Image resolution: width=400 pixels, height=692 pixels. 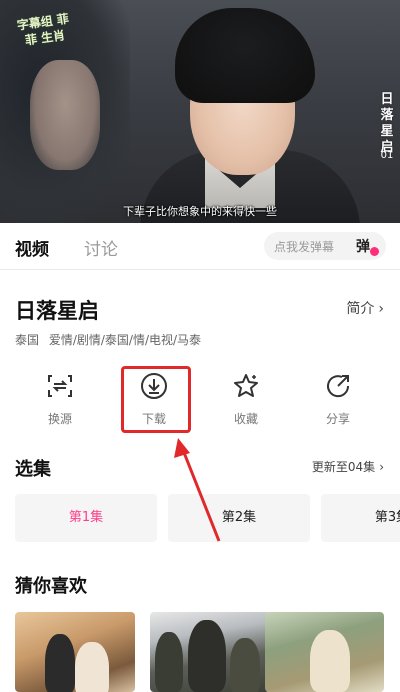 What do you see at coordinates (363, 247) in the screenshot?
I see `danmu-icon-label: 弹` at bounding box center [363, 247].